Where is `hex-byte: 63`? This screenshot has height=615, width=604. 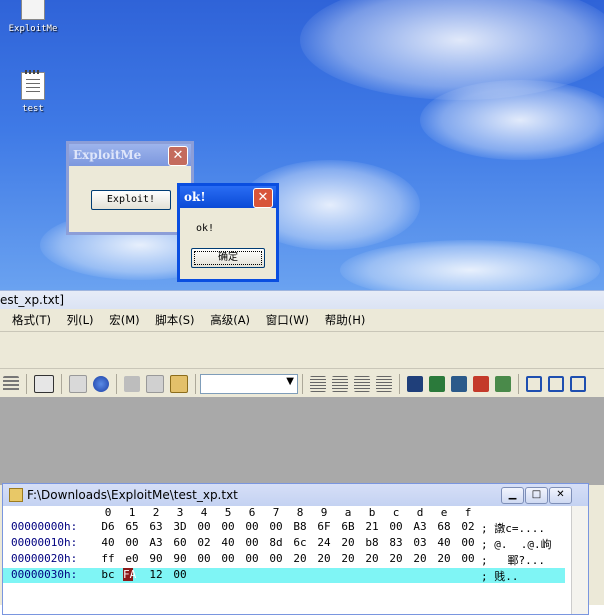 hex-byte: 63 is located at coordinates (156, 526).